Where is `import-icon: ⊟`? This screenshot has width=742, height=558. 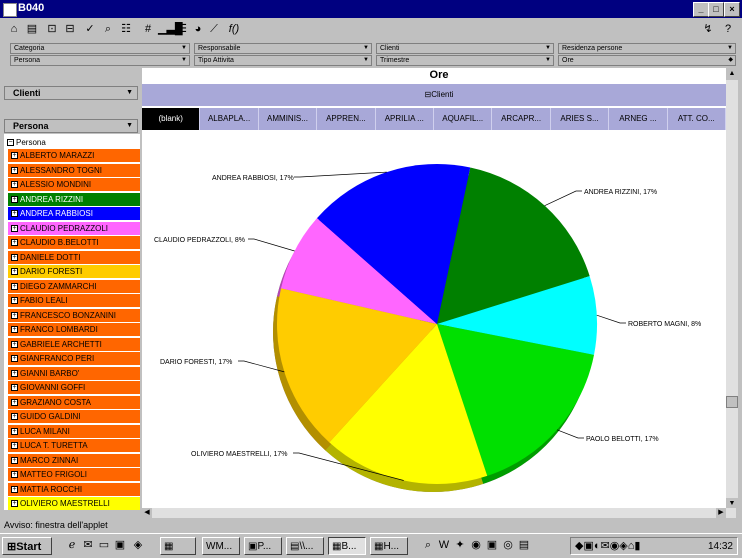
import-icon: ⊟ is located at coordinates (70, 29).